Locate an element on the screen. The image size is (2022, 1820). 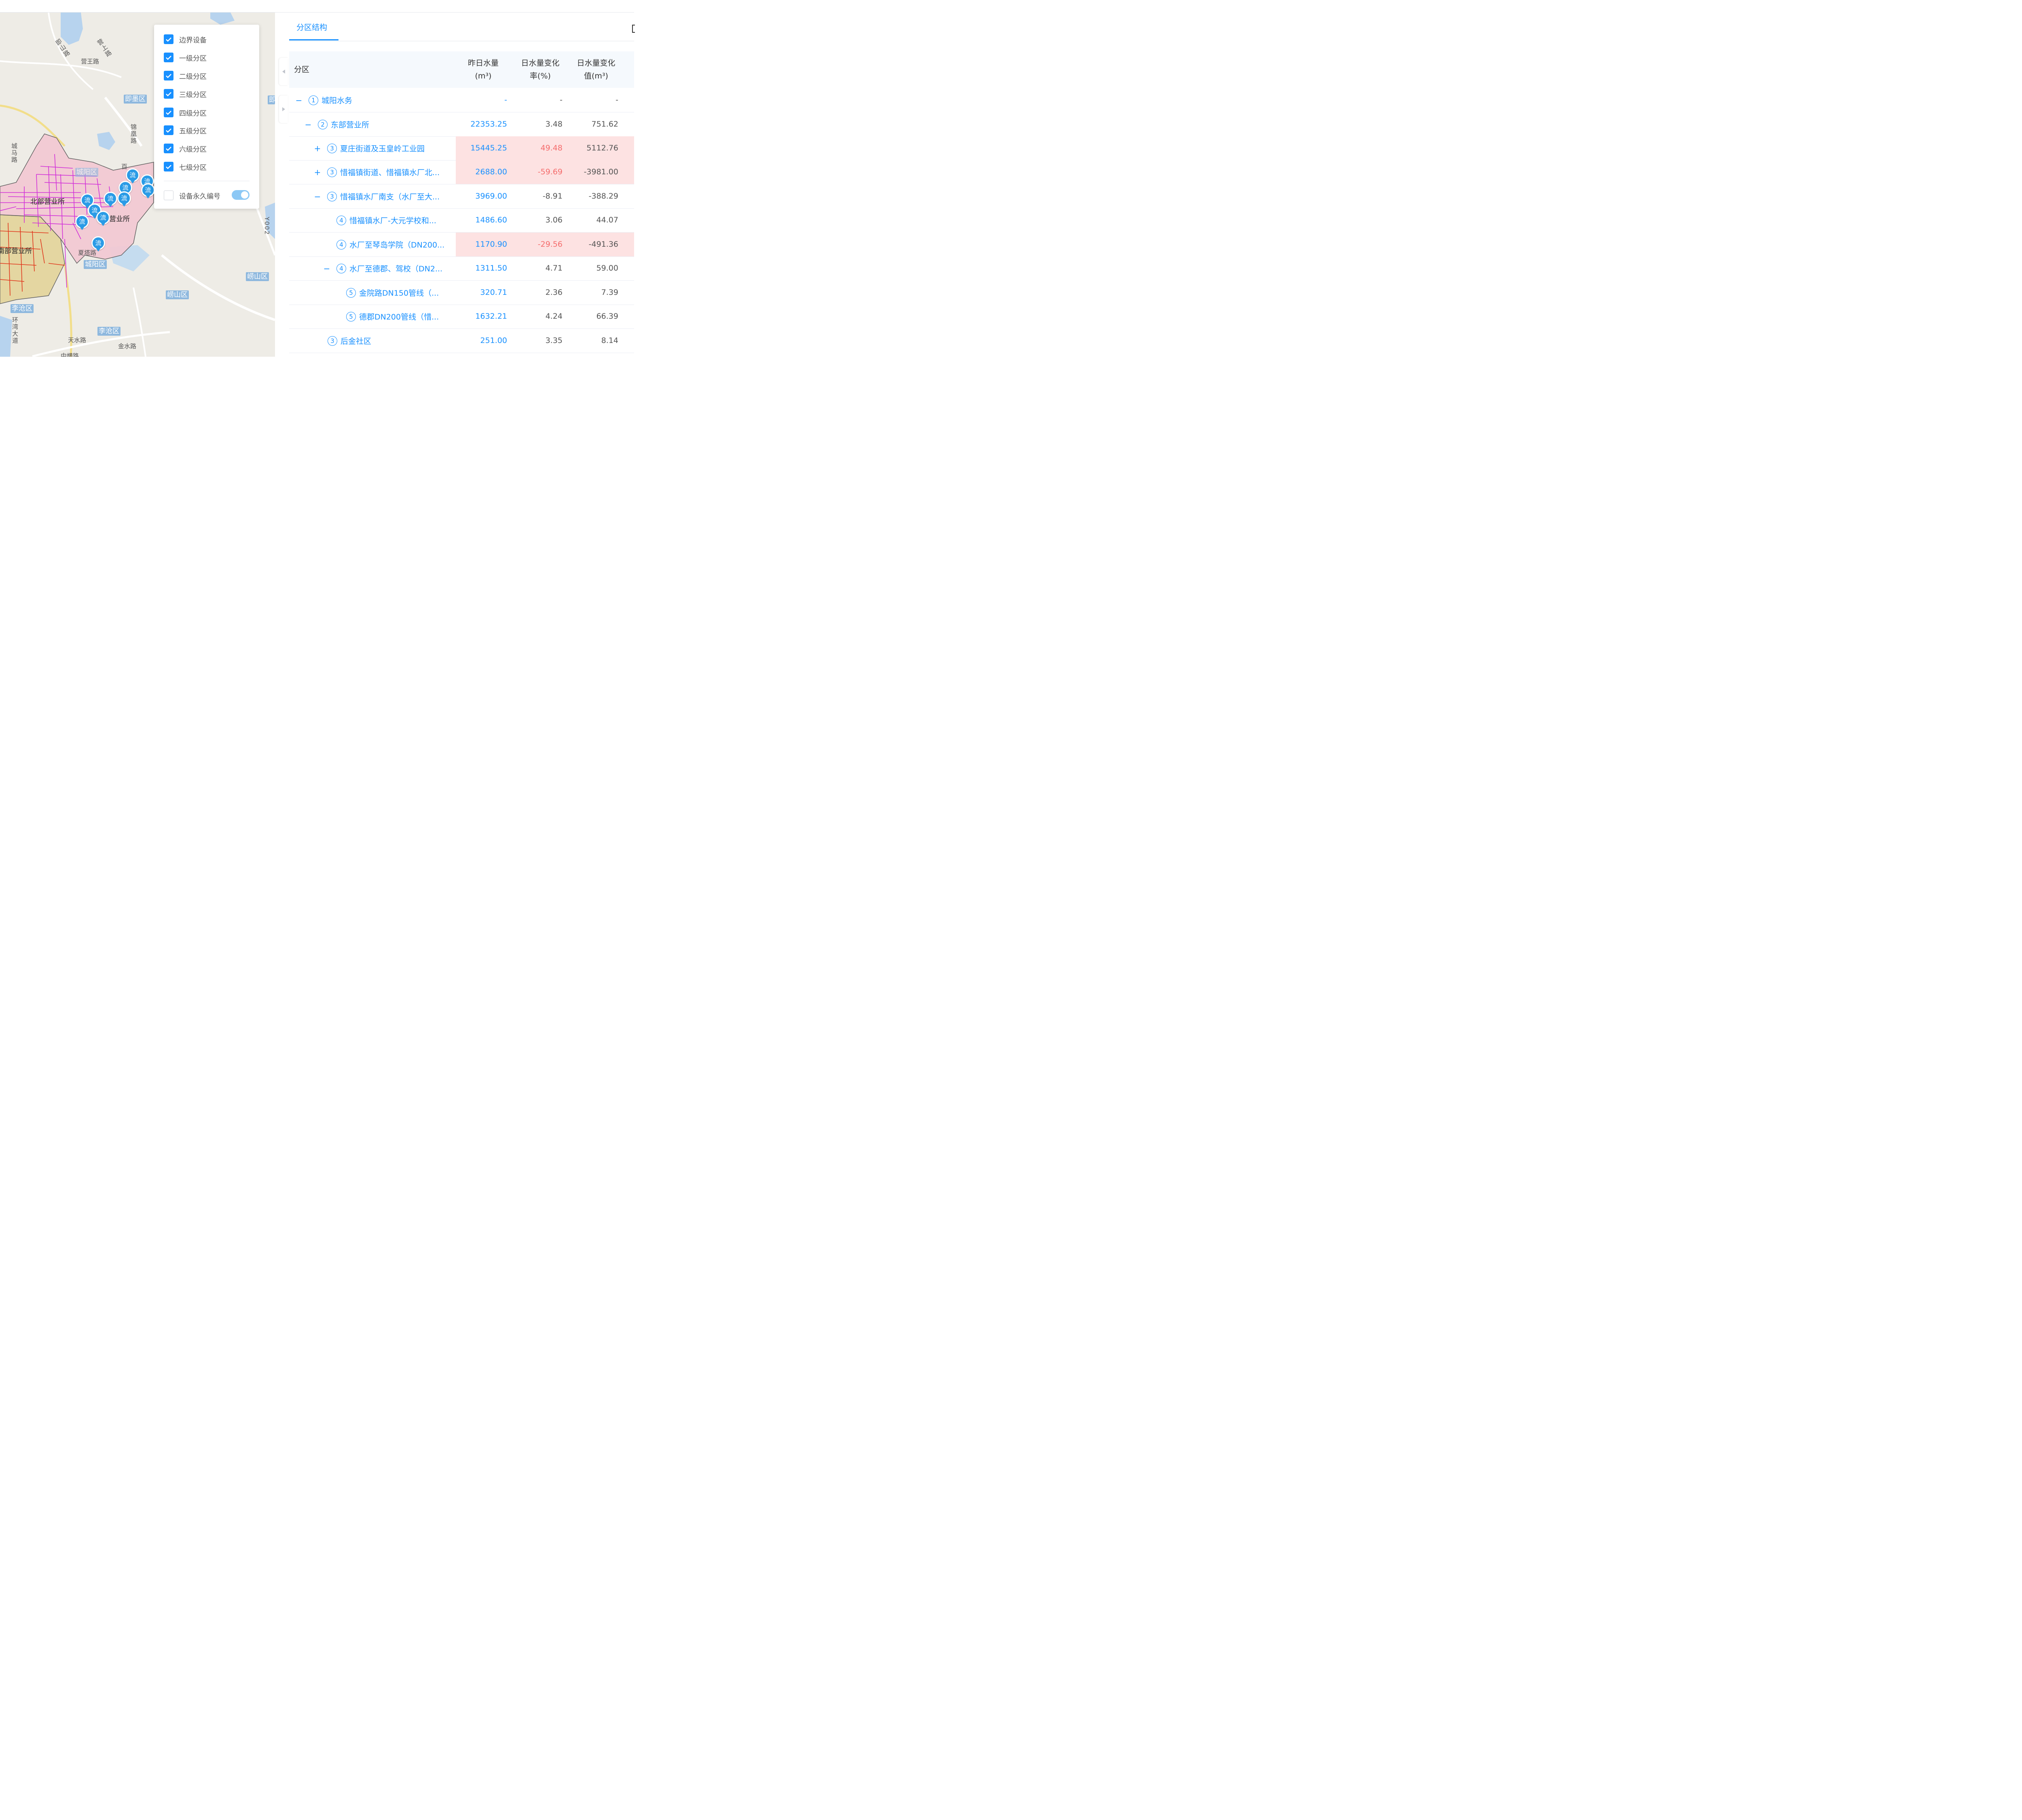
zone-name: 夏庄街道及玉皇岭工业园 is located at coordinates (382, 148).